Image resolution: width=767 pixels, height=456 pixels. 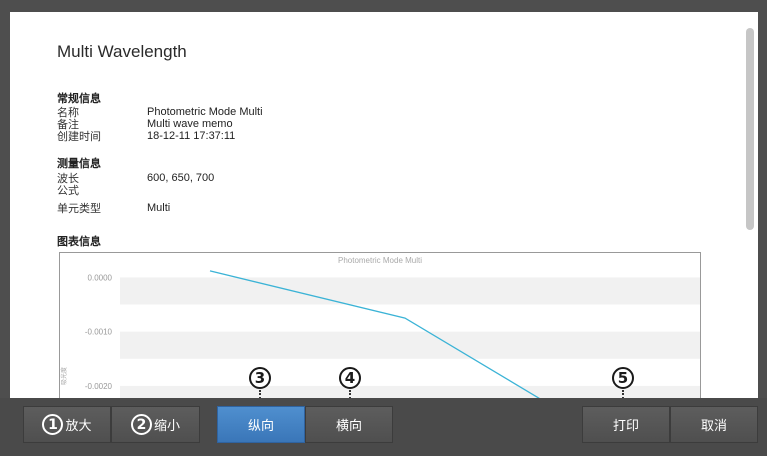 I want to click on callout-3: 3, so click(x=260, y=378).